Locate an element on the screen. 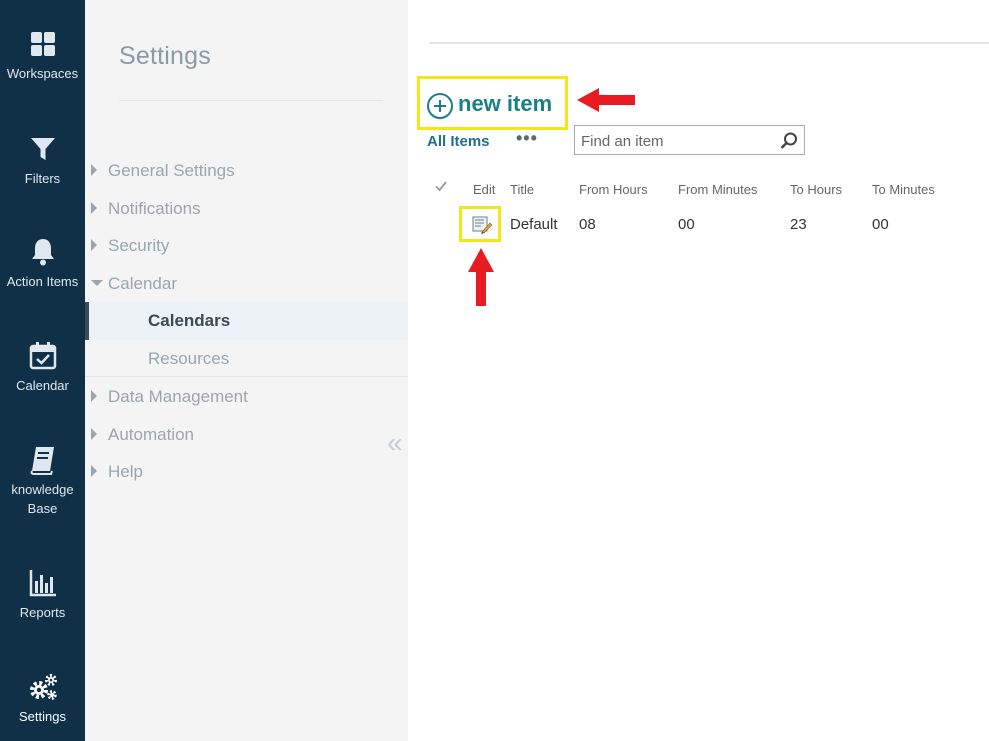 This screenshot has width=989, height=741. gears-icon is located at coordinates (43, 687).